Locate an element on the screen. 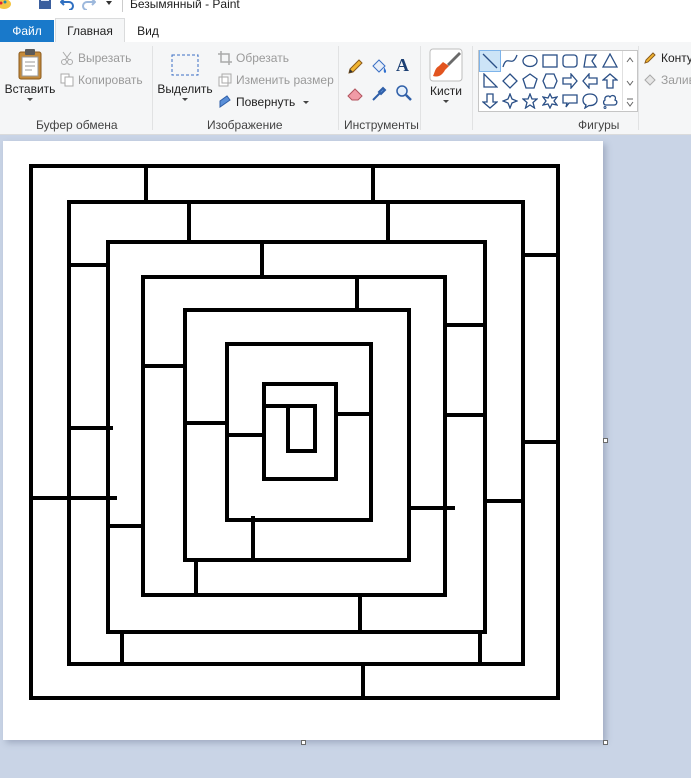 This screenshot has height=778, width=691. resize-button: Изменить размер is located at coordinates (276, 80).